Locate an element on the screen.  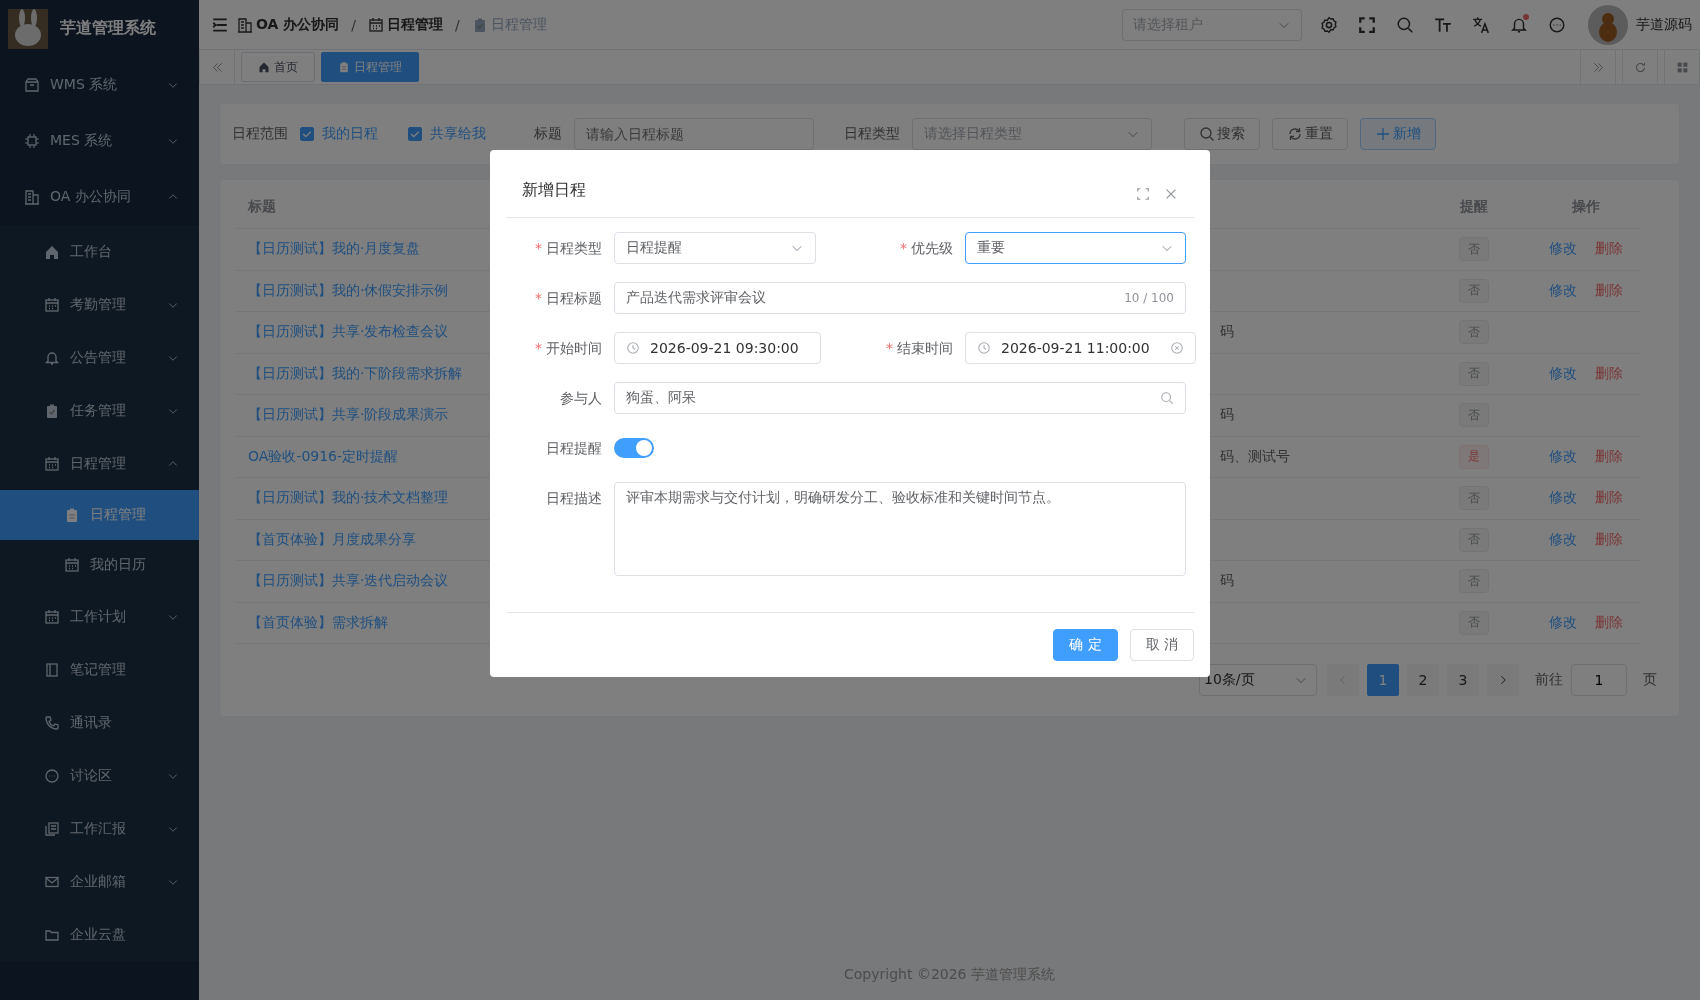
schedule-link: 【日历测试】我的·技术文档整理 is located at coordinates (348, 498).